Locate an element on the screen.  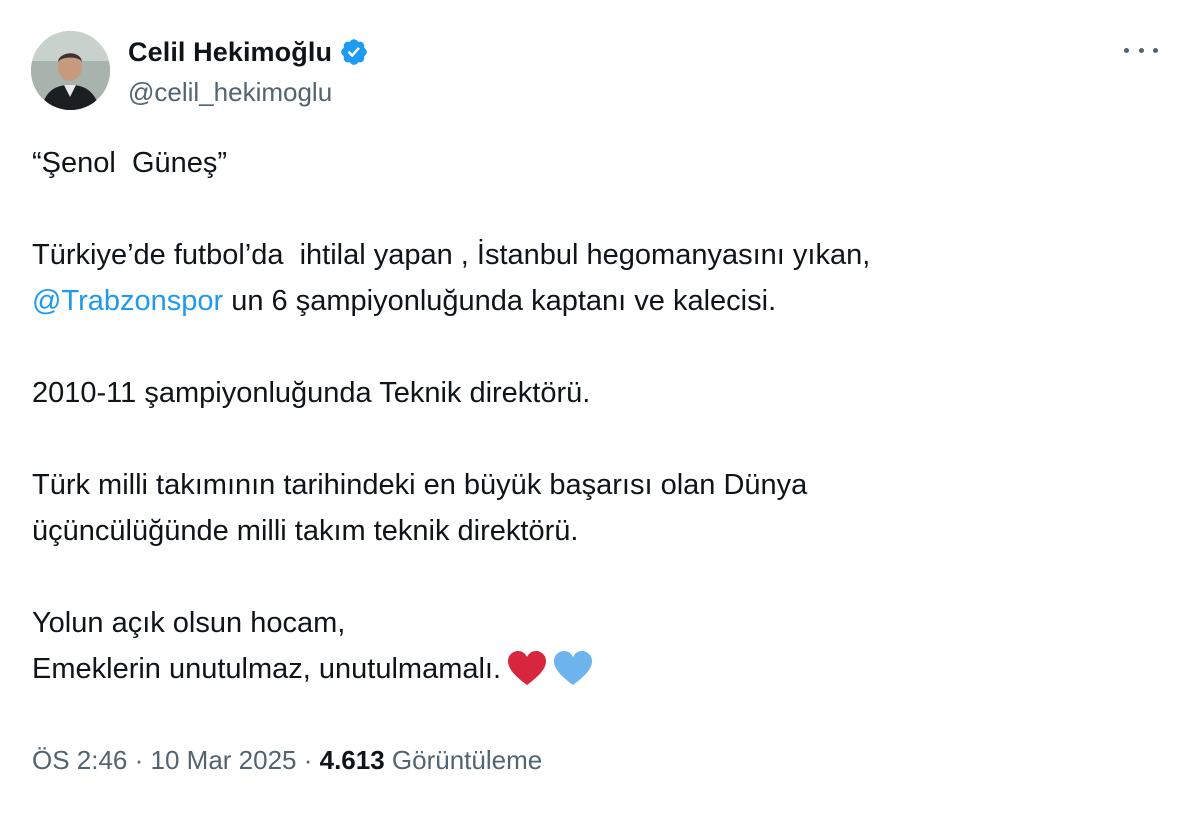
tweet-header: Celil Hekimoğlu @celil_hekimoglu is located at coordinates (200, 70).